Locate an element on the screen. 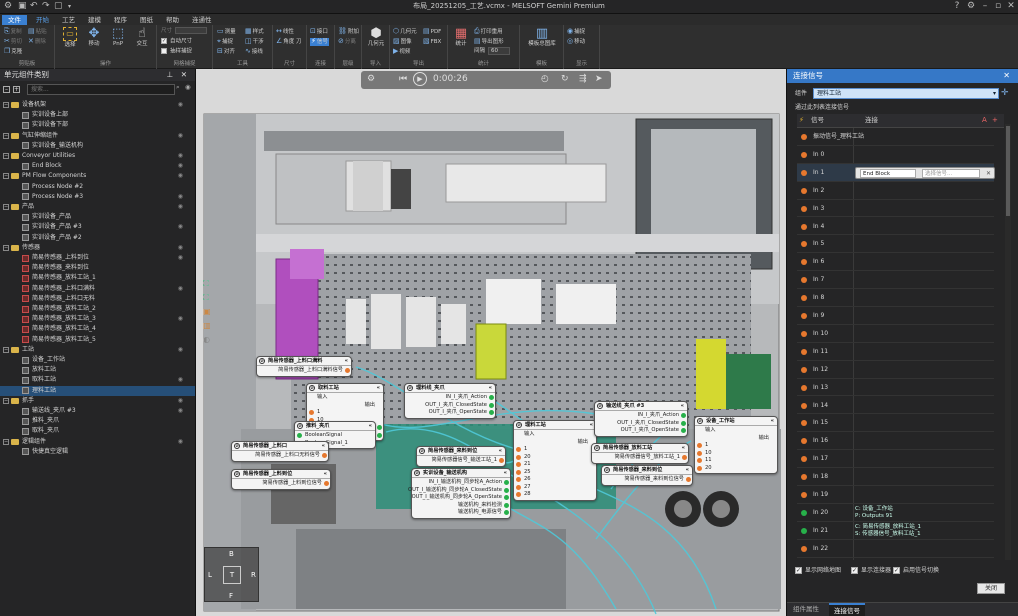 Image resolution: width=1018 pixels, height=616 pixels. select-button: ▭ 选择 is located at coordinates (70, 38).